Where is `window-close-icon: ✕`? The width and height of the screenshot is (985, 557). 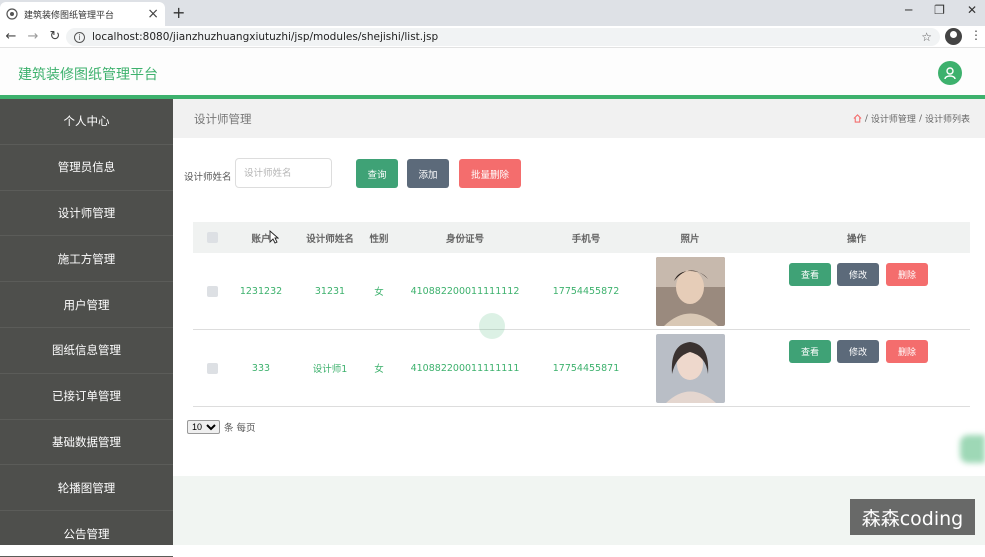
window-close-icon: ✕ is located at coordinates (972, 10).